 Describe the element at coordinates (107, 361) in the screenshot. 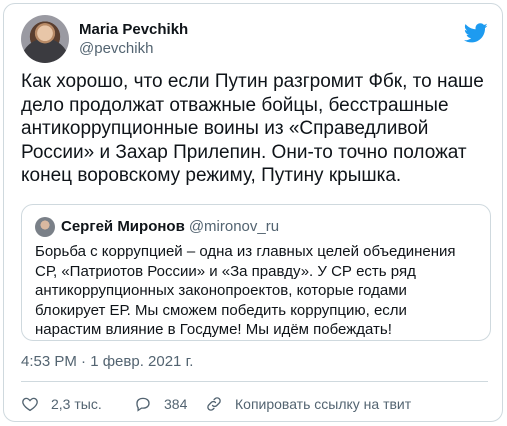

I see `timestamp: 4:53 PM · 1 февр. 2021 г.` at that location.